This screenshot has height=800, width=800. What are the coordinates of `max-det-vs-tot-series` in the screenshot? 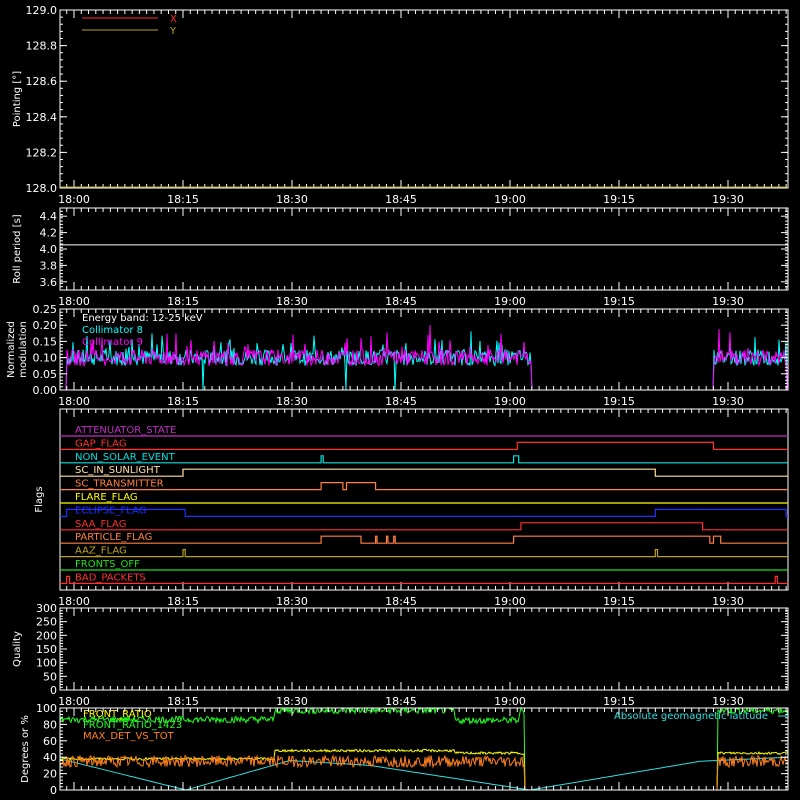 It's located at (424, 772).